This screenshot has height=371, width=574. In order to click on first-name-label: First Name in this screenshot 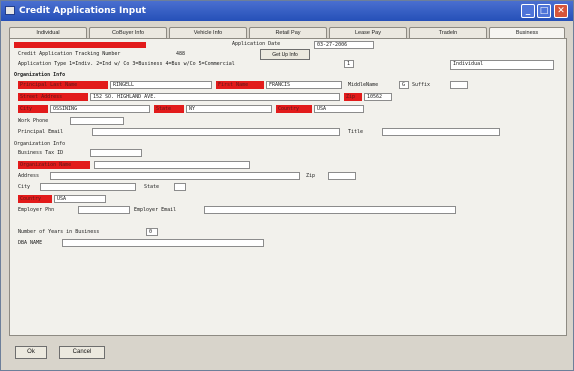, I will do `click(240, 85)`.